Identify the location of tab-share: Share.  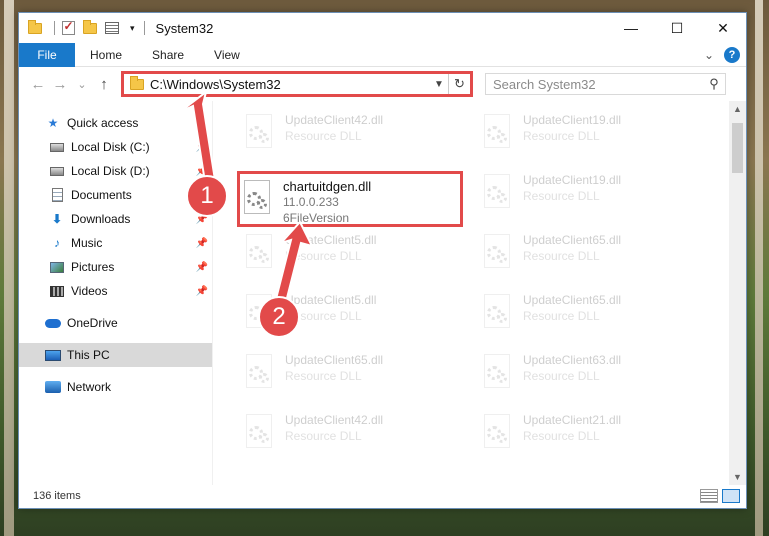
(168, 55).